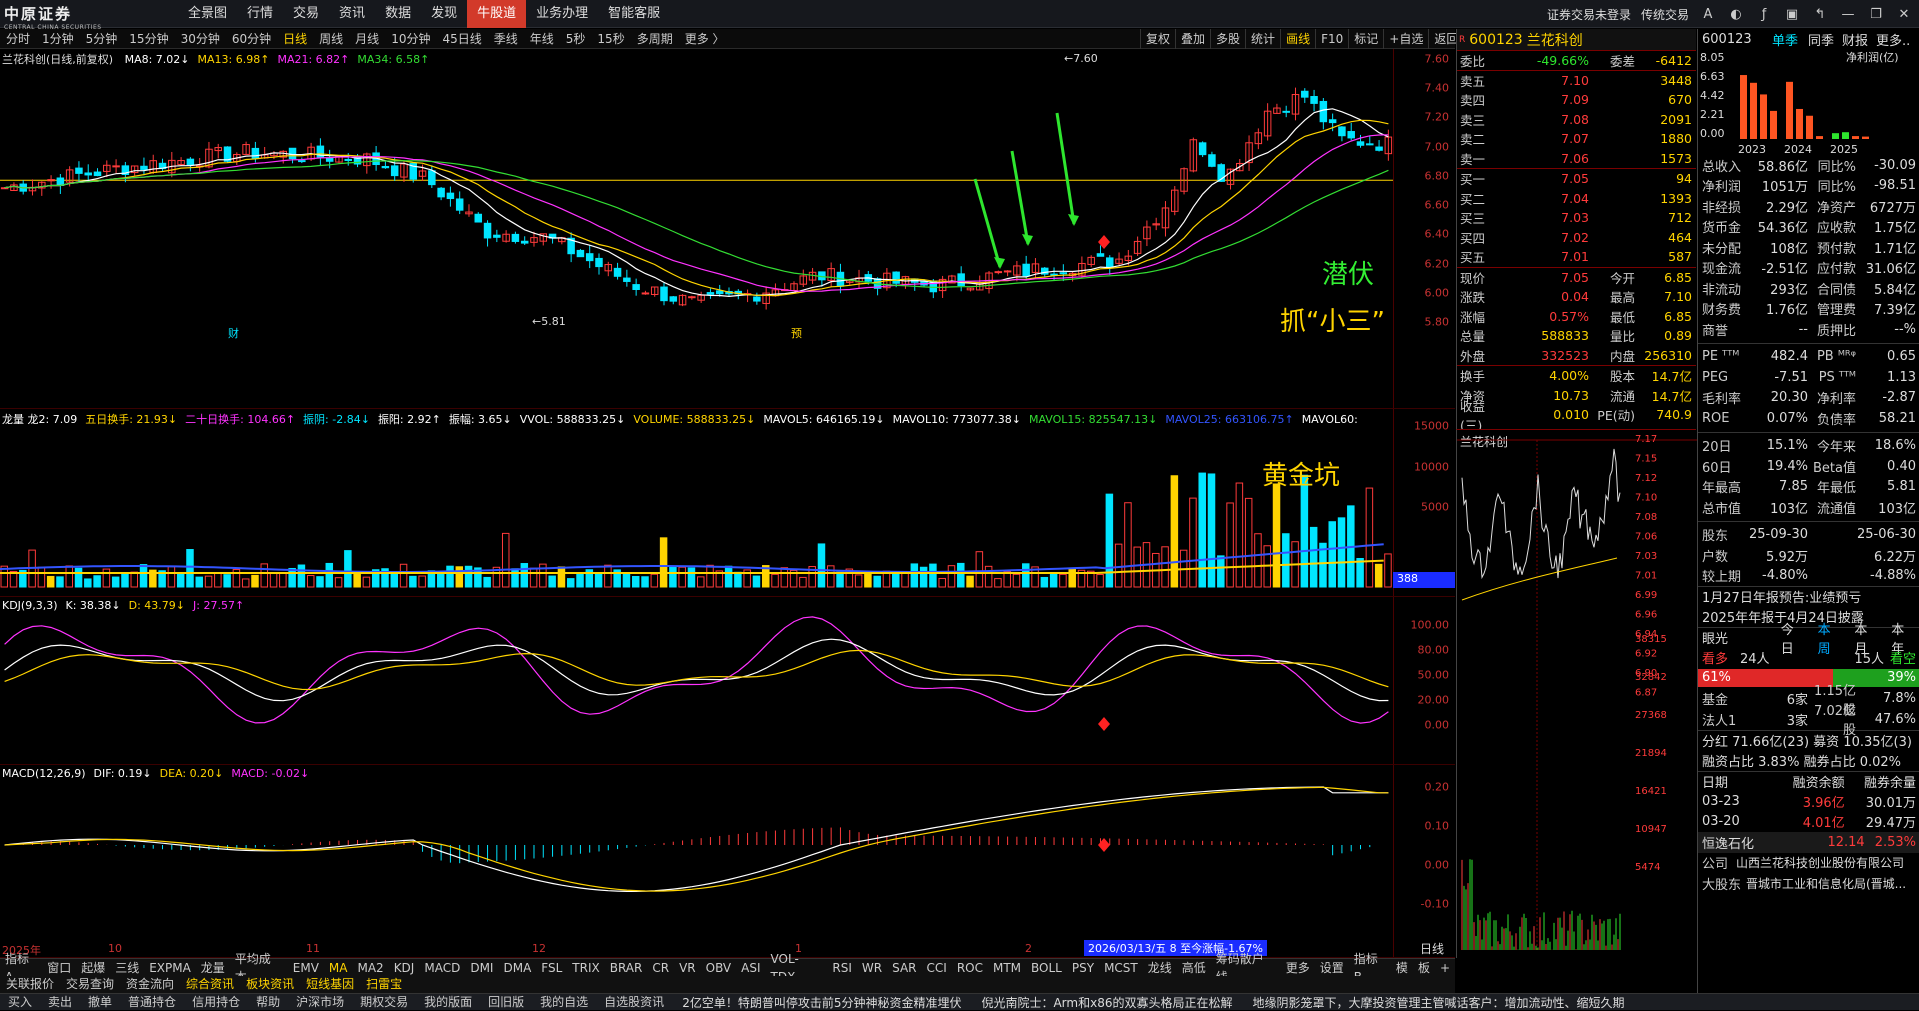 Image resolution: width=1919 pixels, height=1011 pixels. I want to click on order-row: 买二 7.04 1393, so click(1576, 199).